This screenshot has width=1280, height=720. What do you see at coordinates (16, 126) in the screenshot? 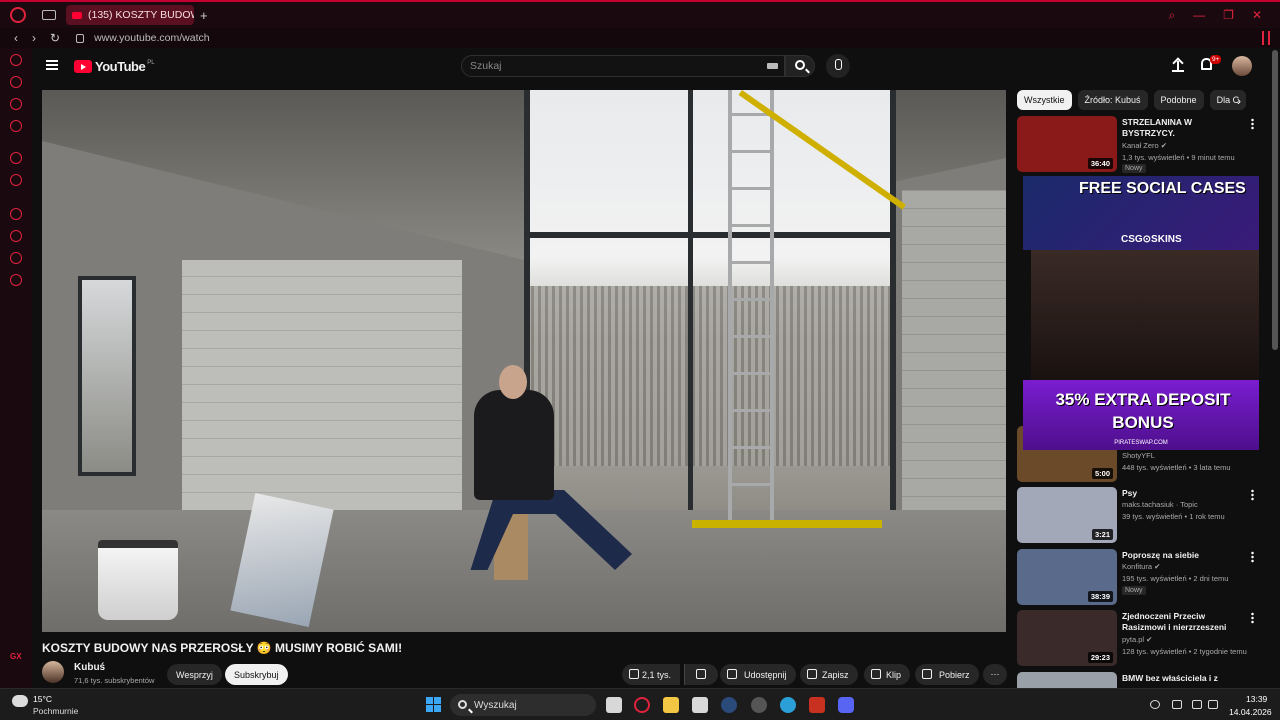
I see `sidebar-news-icon` at bounding box center [16, 126].